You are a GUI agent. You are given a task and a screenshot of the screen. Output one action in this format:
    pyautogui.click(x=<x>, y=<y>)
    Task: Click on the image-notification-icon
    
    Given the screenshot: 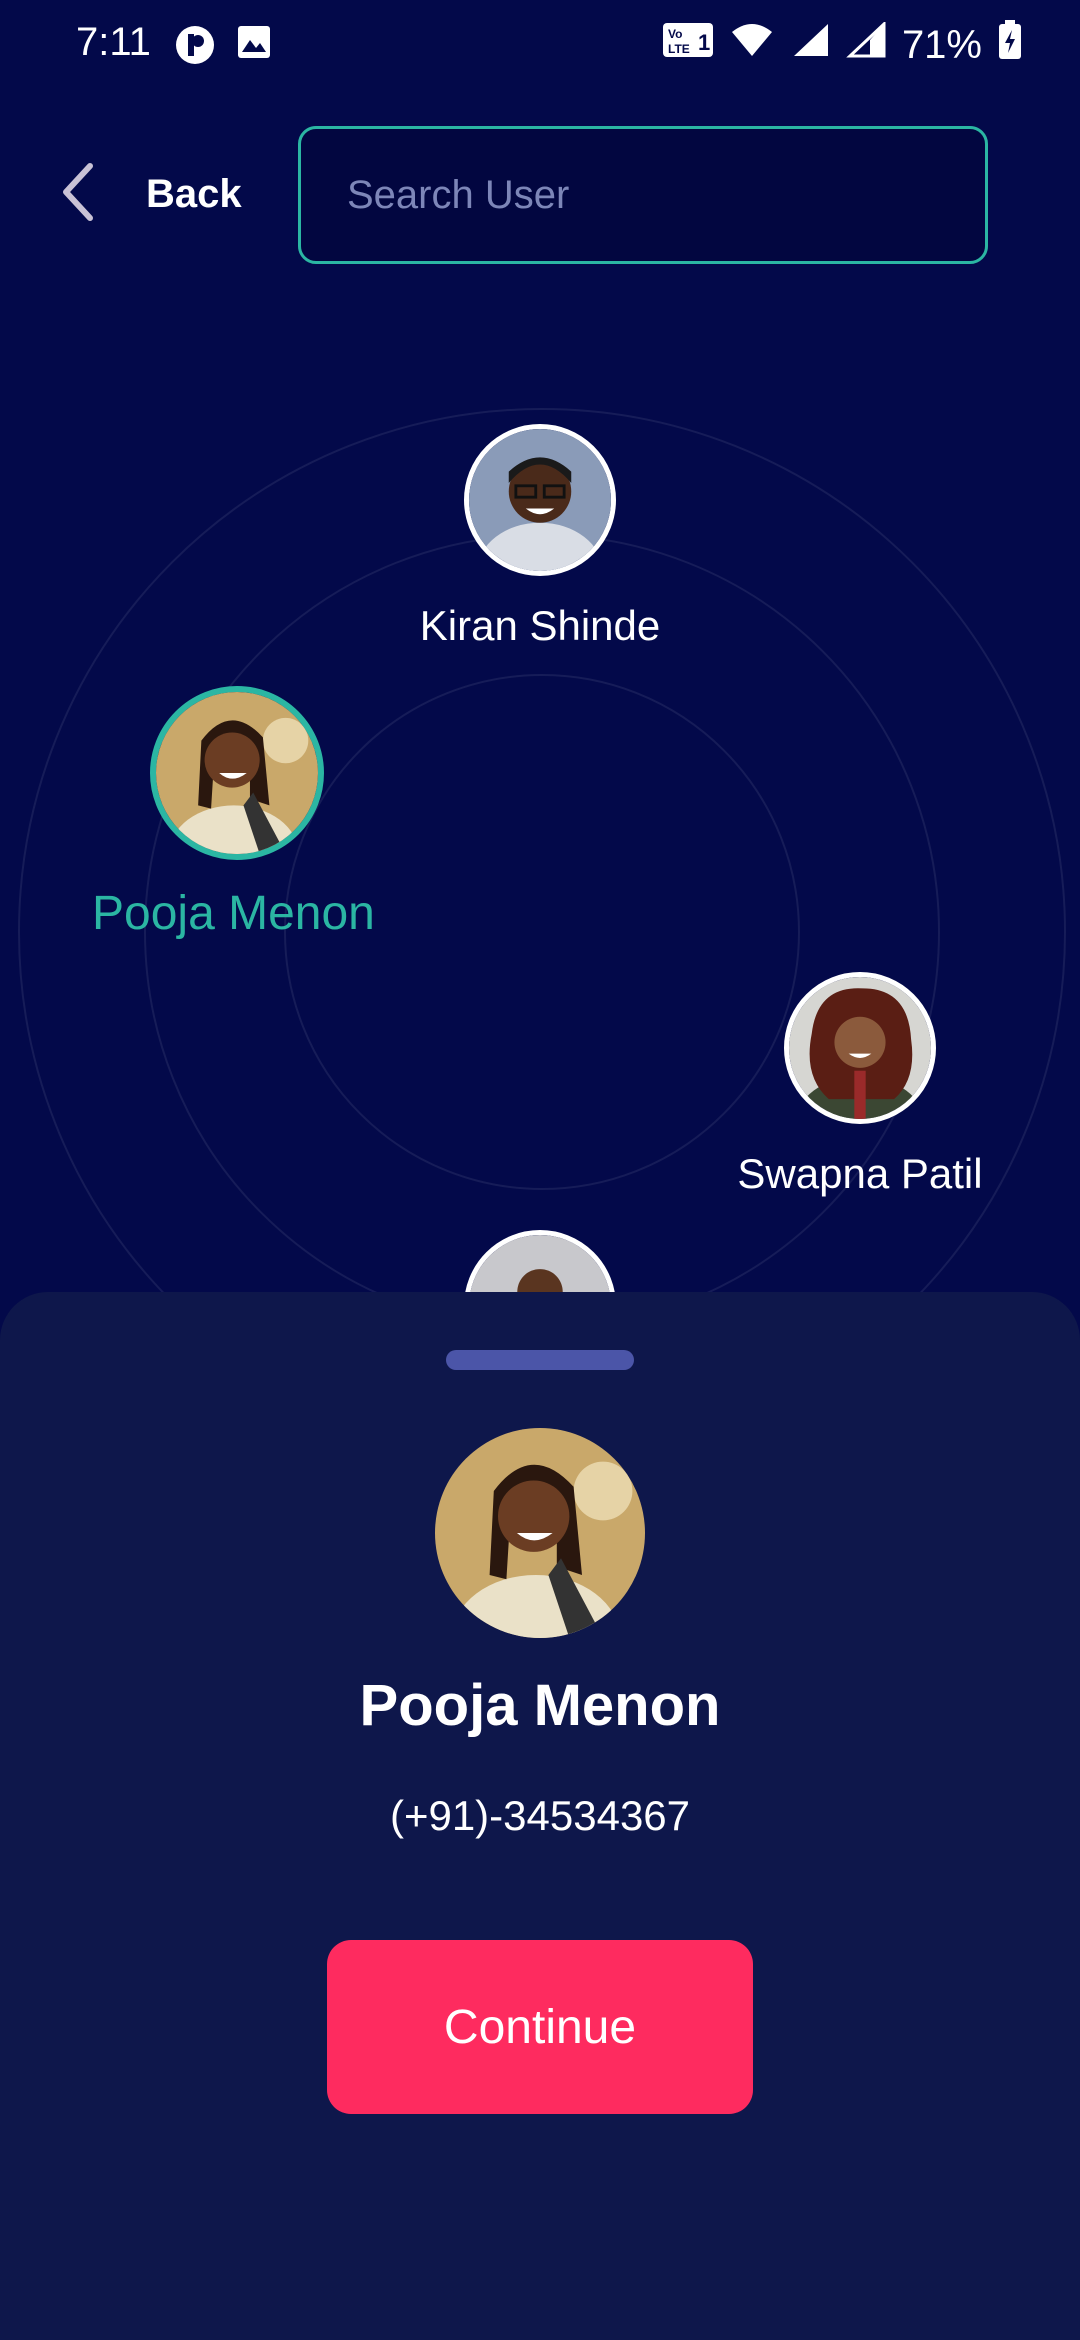 What is the action you would take?
    pyautogui.click(x=254, y=44)
    